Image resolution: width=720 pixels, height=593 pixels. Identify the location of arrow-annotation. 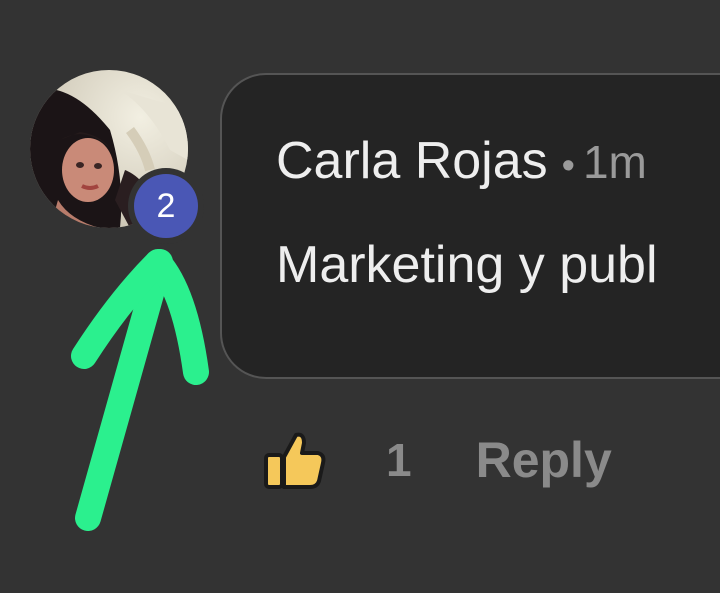
(140, 390).